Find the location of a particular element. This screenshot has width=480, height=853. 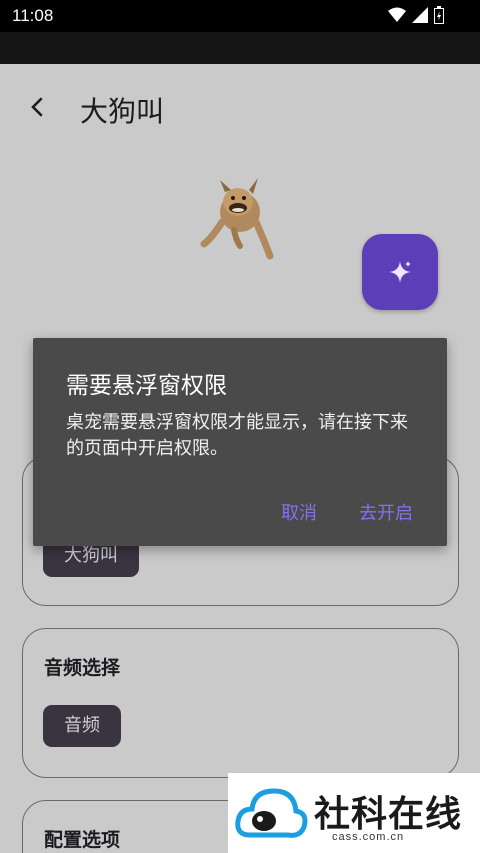

status-time: 11:08 is located at coordinates (33, 15).